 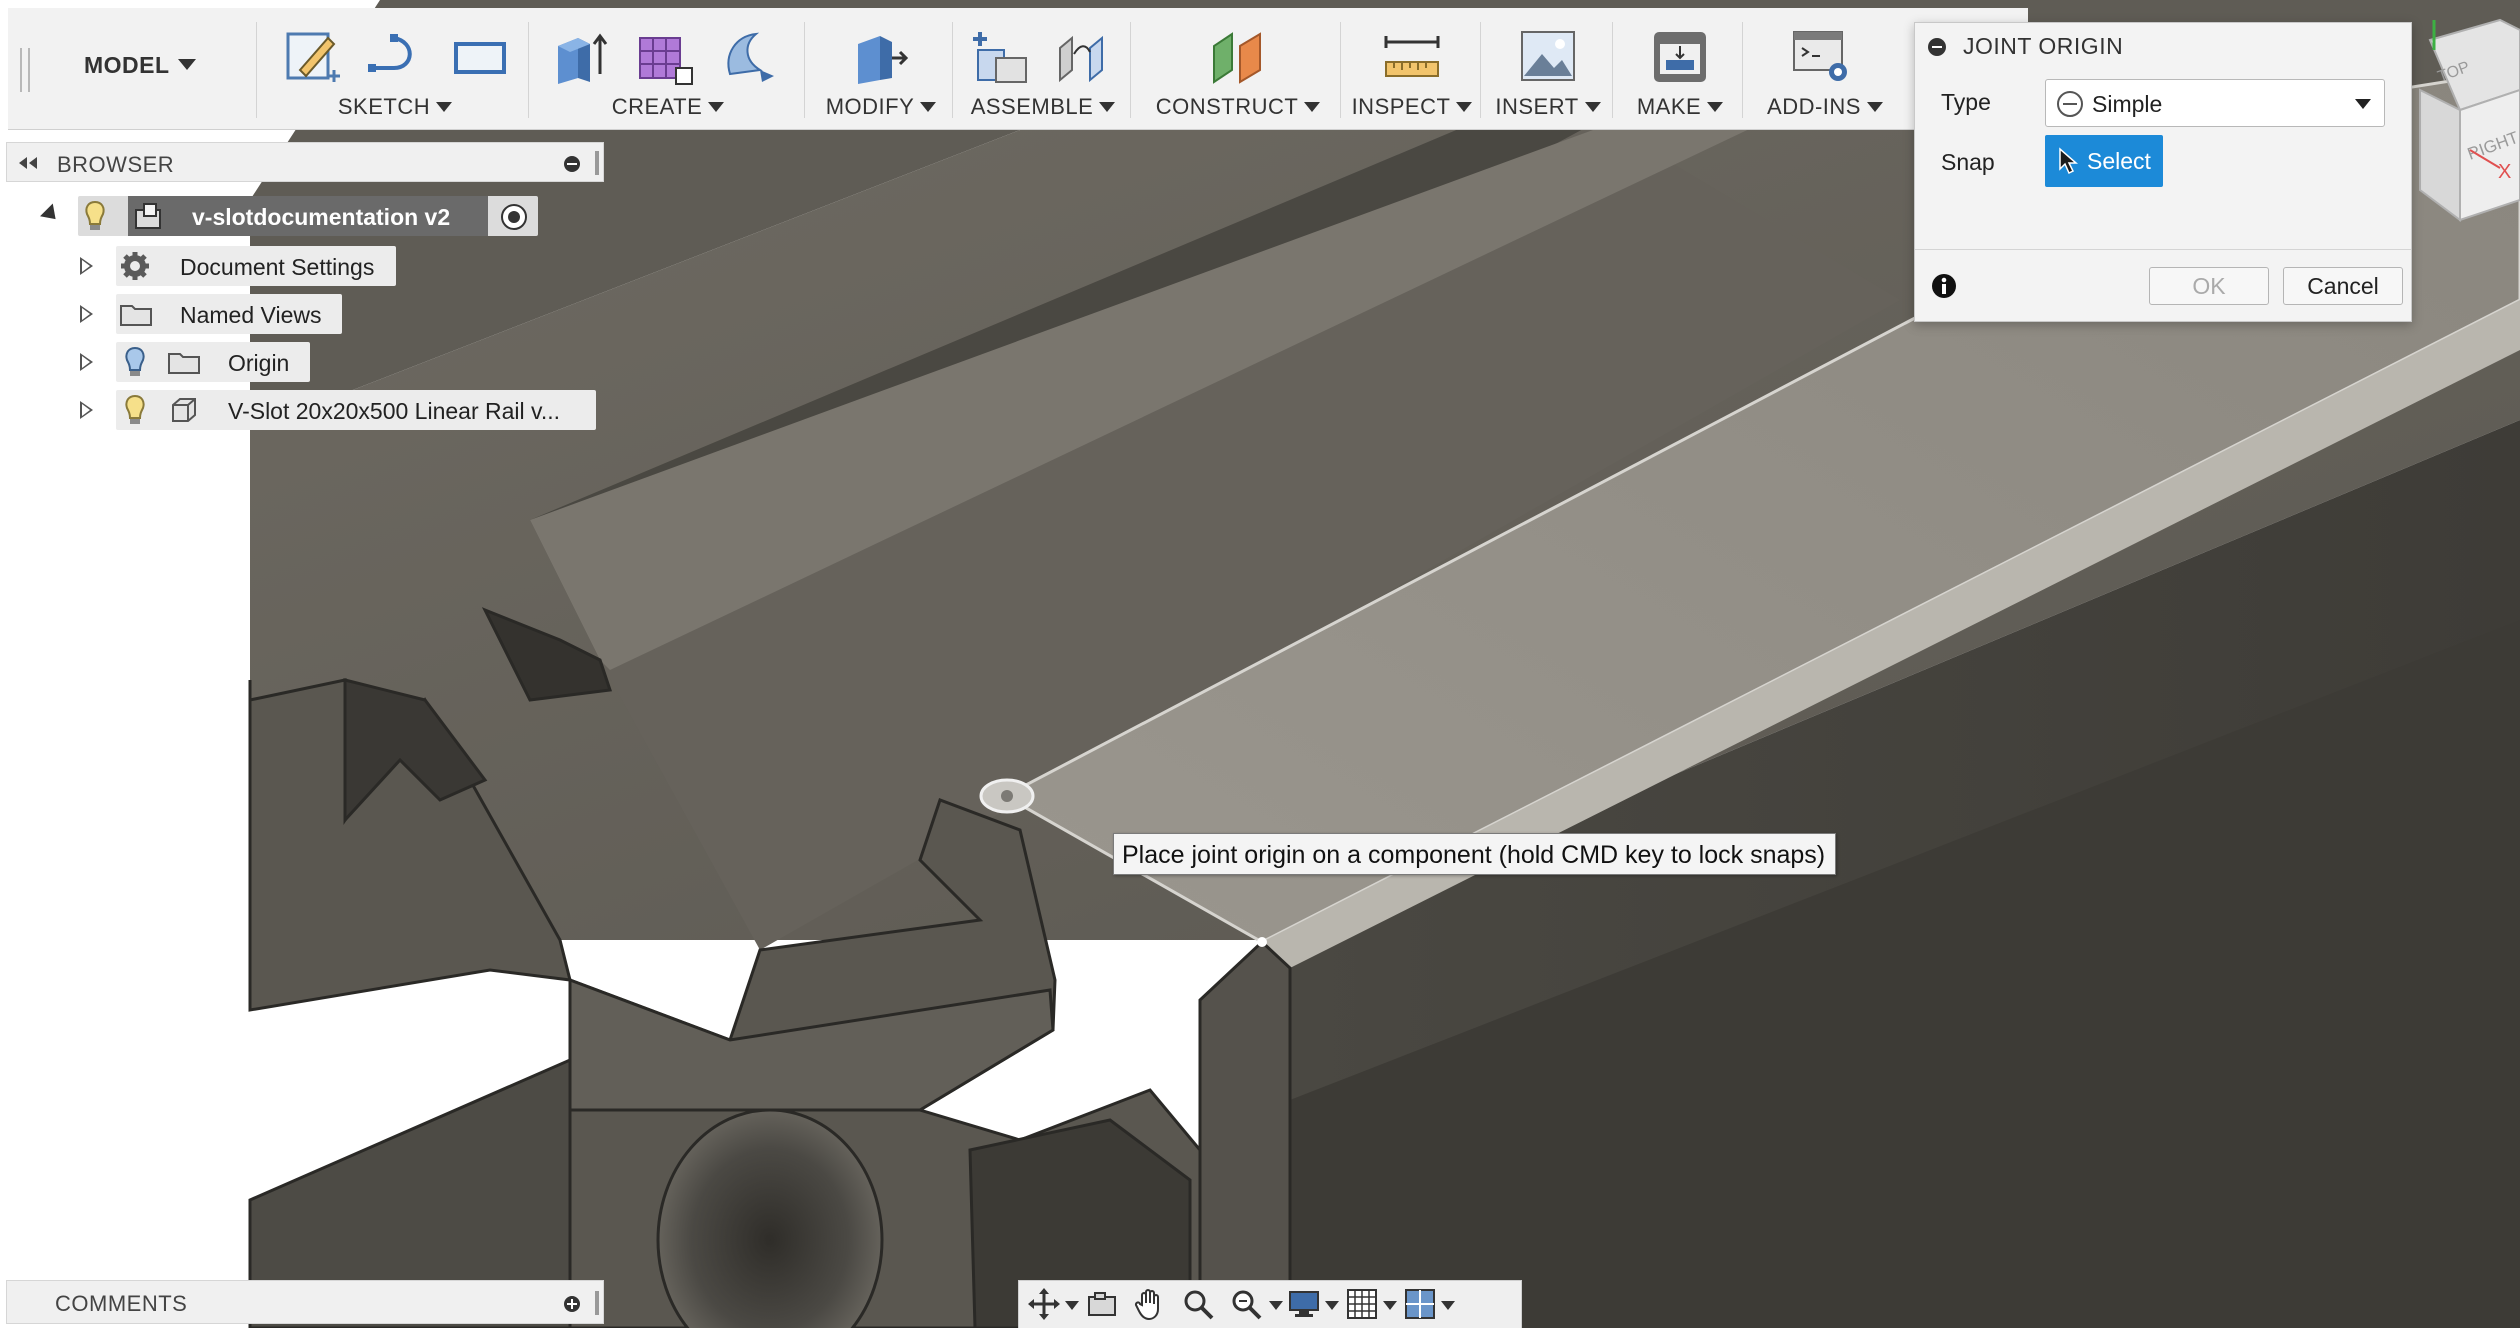 I want to click on create-sketch-icon, so click(x=312, y=56).